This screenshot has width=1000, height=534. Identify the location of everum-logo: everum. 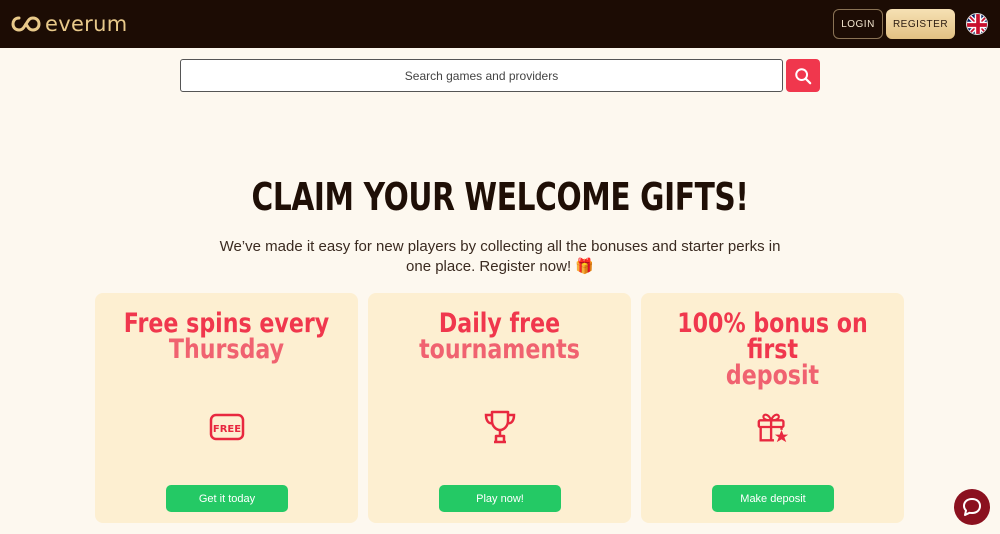
(69, 24).